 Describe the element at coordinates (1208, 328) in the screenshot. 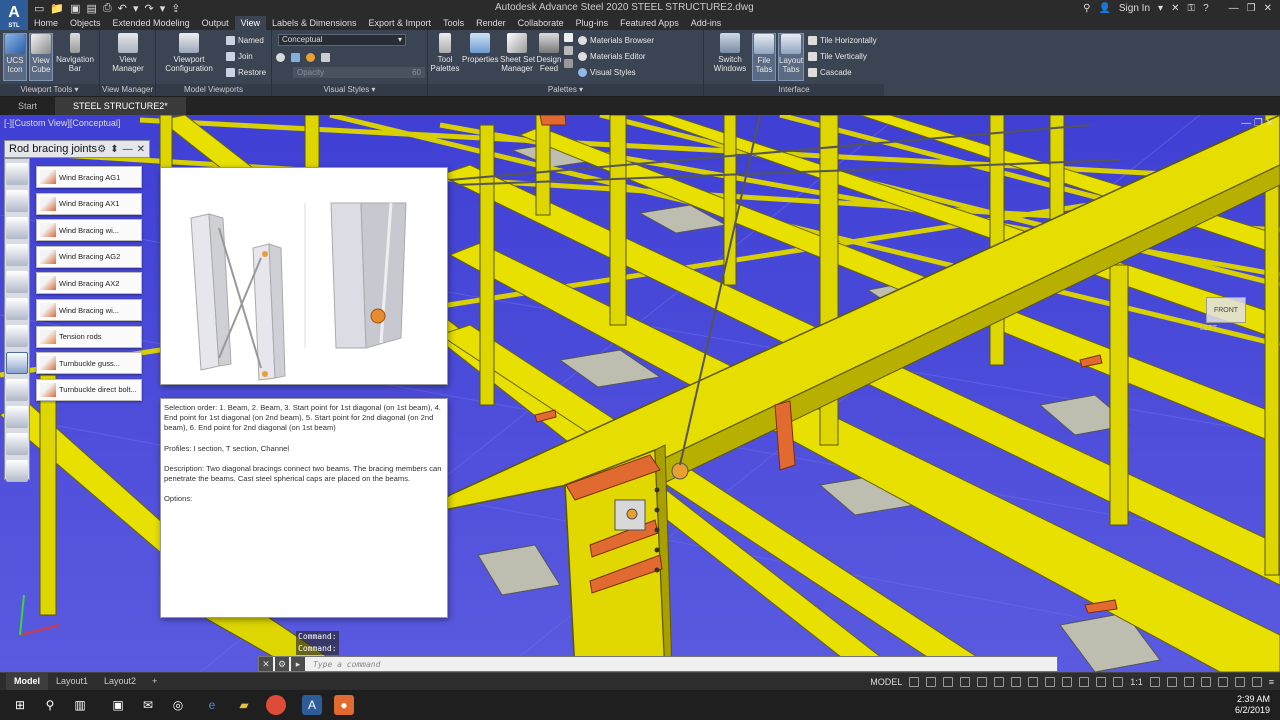

I see `view-cube-side-label: LEFT` at that location.